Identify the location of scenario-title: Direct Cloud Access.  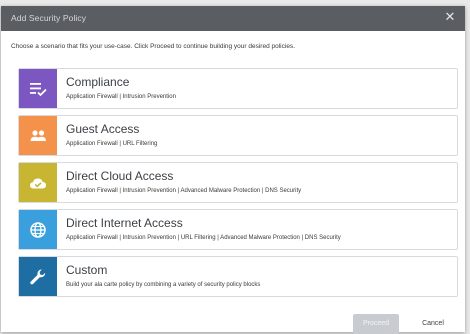
(120, 176).